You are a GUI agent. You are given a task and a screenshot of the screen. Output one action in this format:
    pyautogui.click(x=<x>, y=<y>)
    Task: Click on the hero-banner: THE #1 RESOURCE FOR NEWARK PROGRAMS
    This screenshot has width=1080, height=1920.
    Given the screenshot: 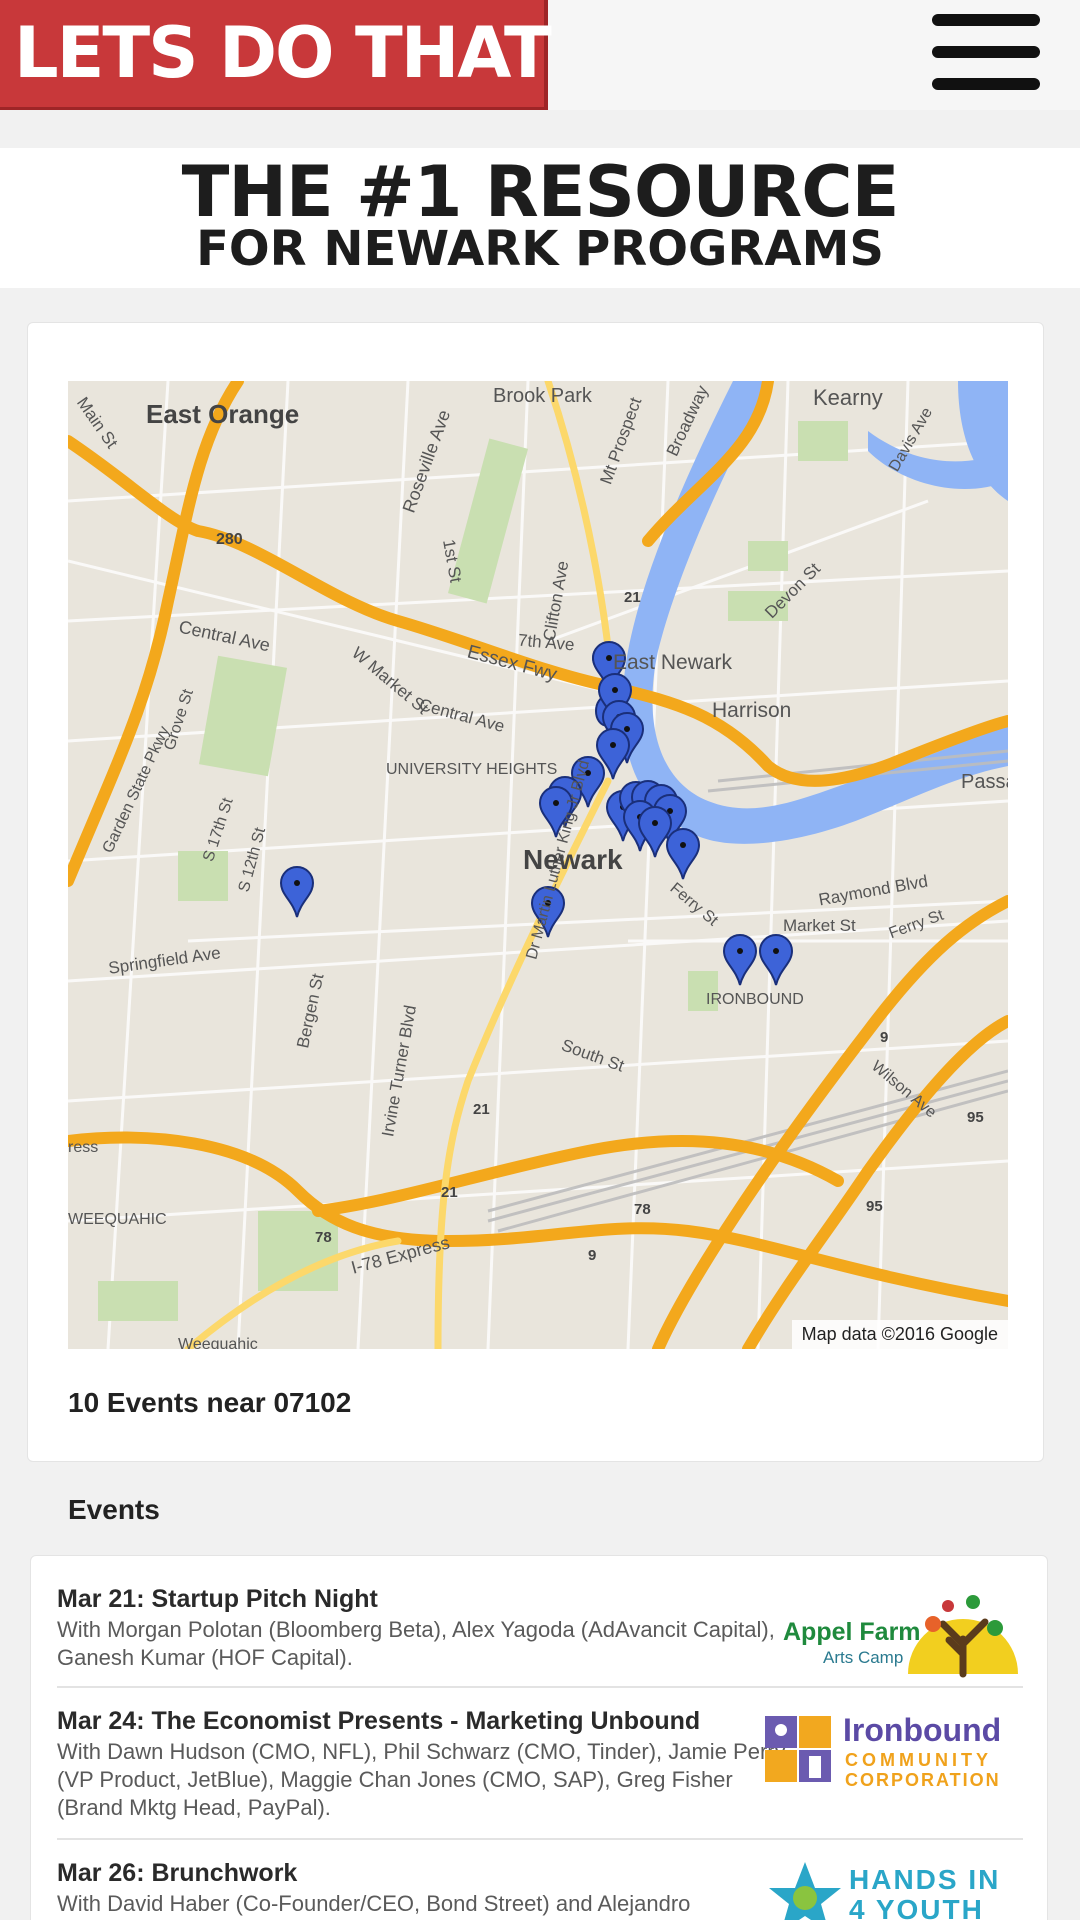 What is the action you would take?
    pyautogui.click(x=540, y=218)
    